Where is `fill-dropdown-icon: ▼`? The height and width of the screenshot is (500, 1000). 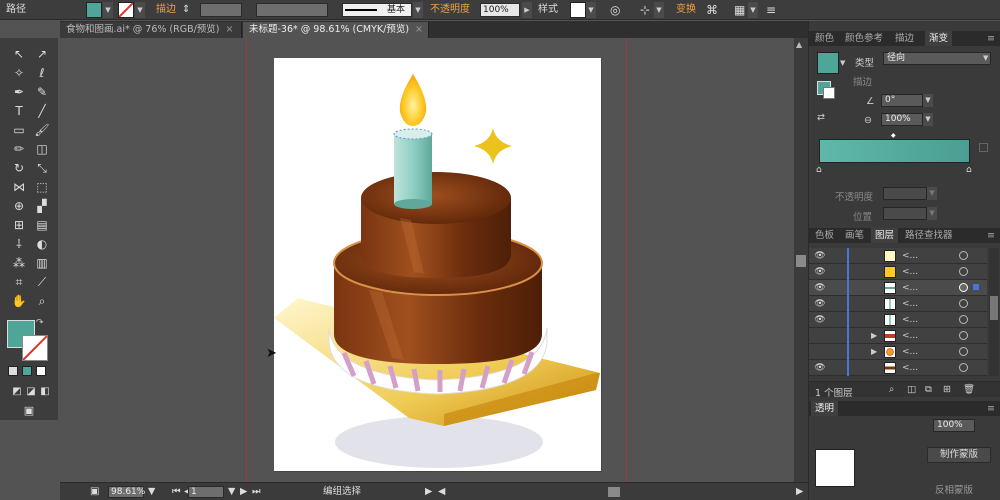 fill-dropdown-icon: ▼ is located at coordinates (108, 10).